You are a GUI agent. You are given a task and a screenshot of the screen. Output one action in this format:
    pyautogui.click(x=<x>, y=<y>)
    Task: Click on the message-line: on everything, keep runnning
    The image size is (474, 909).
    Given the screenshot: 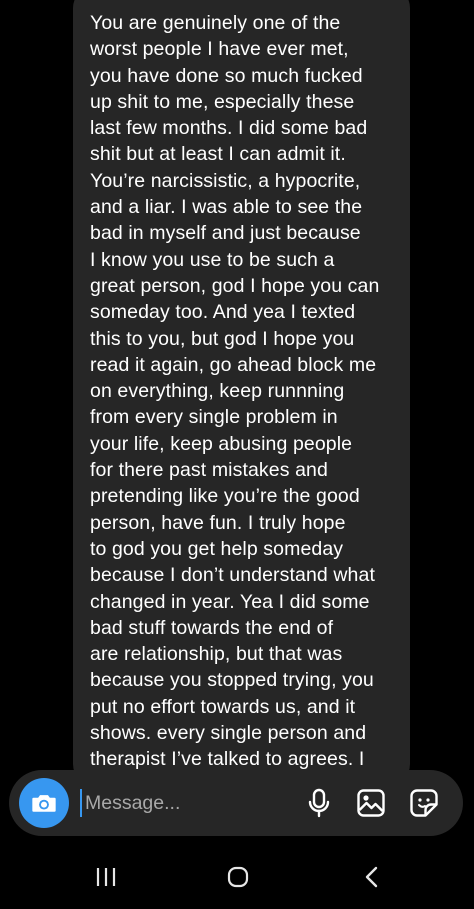 What is the action you would take?
    pyautogui.click(x=217, y=391)
    